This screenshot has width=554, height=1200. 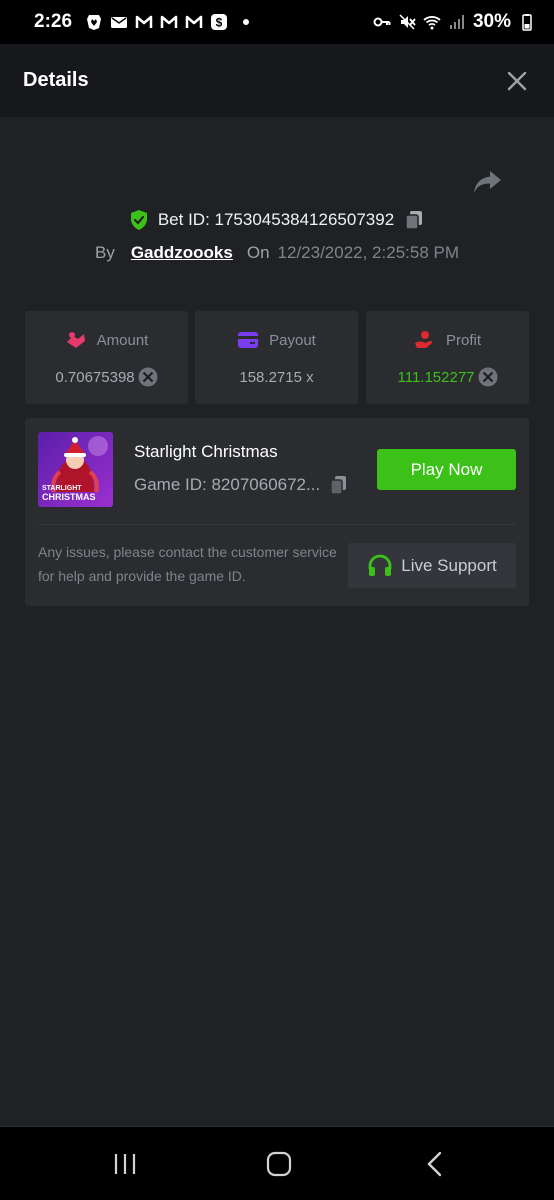 What do you see at coordinates (139, 220) in the screenshot?
I see `verified-shield-icon` at bounding box center [139, 220].